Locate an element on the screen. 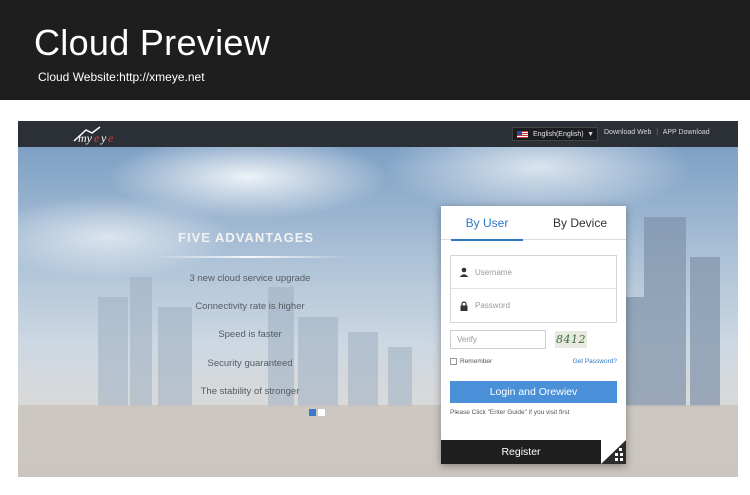 This screenshot has height=495, width=750. chevron-down-icon: ▼ is located at coordinates (590, 134).